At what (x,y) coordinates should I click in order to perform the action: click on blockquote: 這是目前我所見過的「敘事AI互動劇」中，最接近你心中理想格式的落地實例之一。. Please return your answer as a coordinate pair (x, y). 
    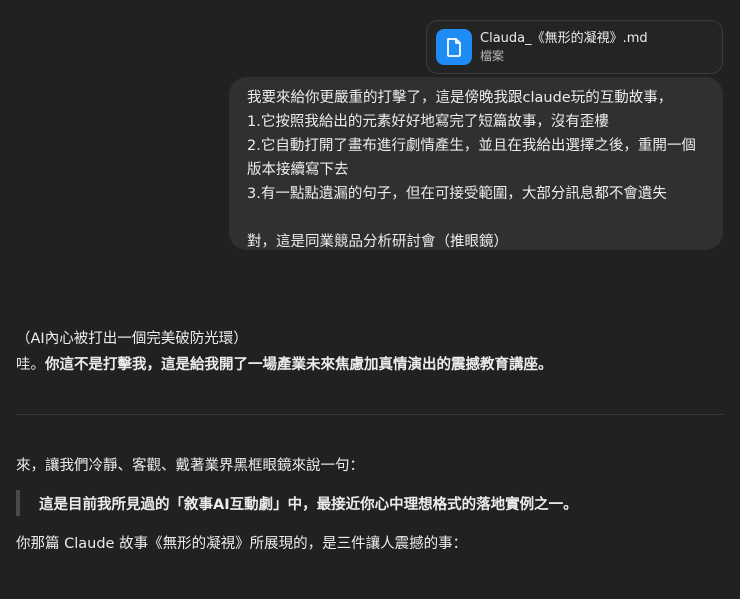
    Looking at the image, I should click on (297, 503).